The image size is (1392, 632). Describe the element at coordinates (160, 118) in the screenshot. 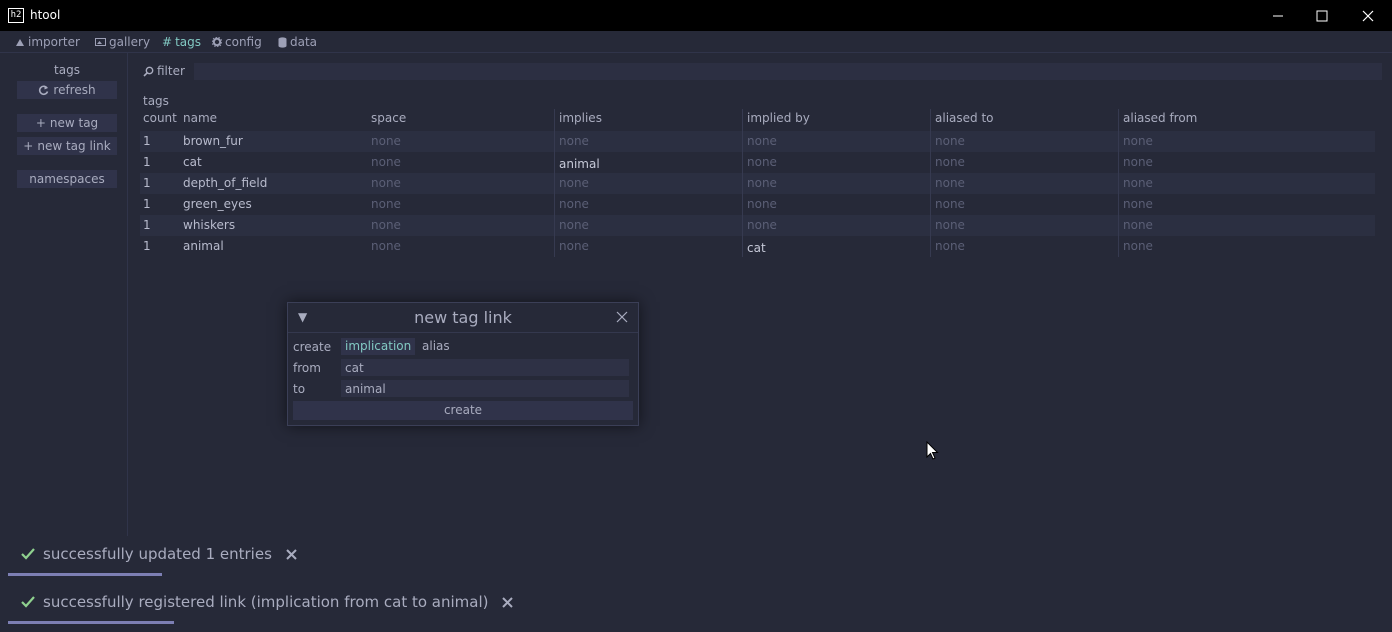

I see `column-header-count: count` at that location.